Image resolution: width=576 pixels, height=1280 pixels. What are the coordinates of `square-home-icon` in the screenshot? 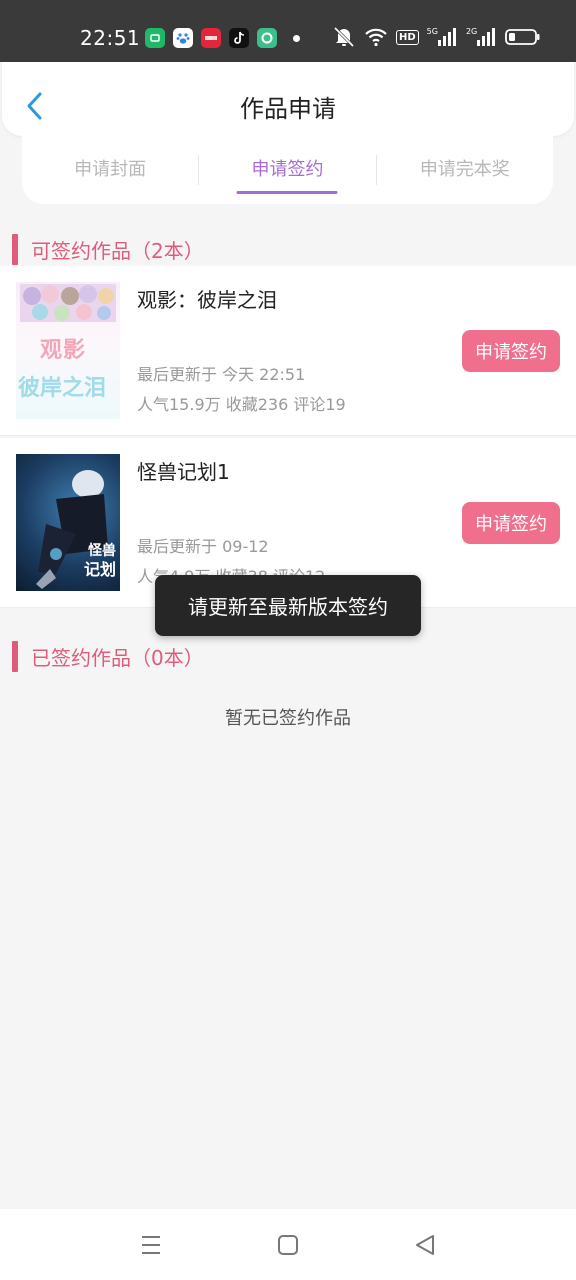 It's located at (288, 1245).